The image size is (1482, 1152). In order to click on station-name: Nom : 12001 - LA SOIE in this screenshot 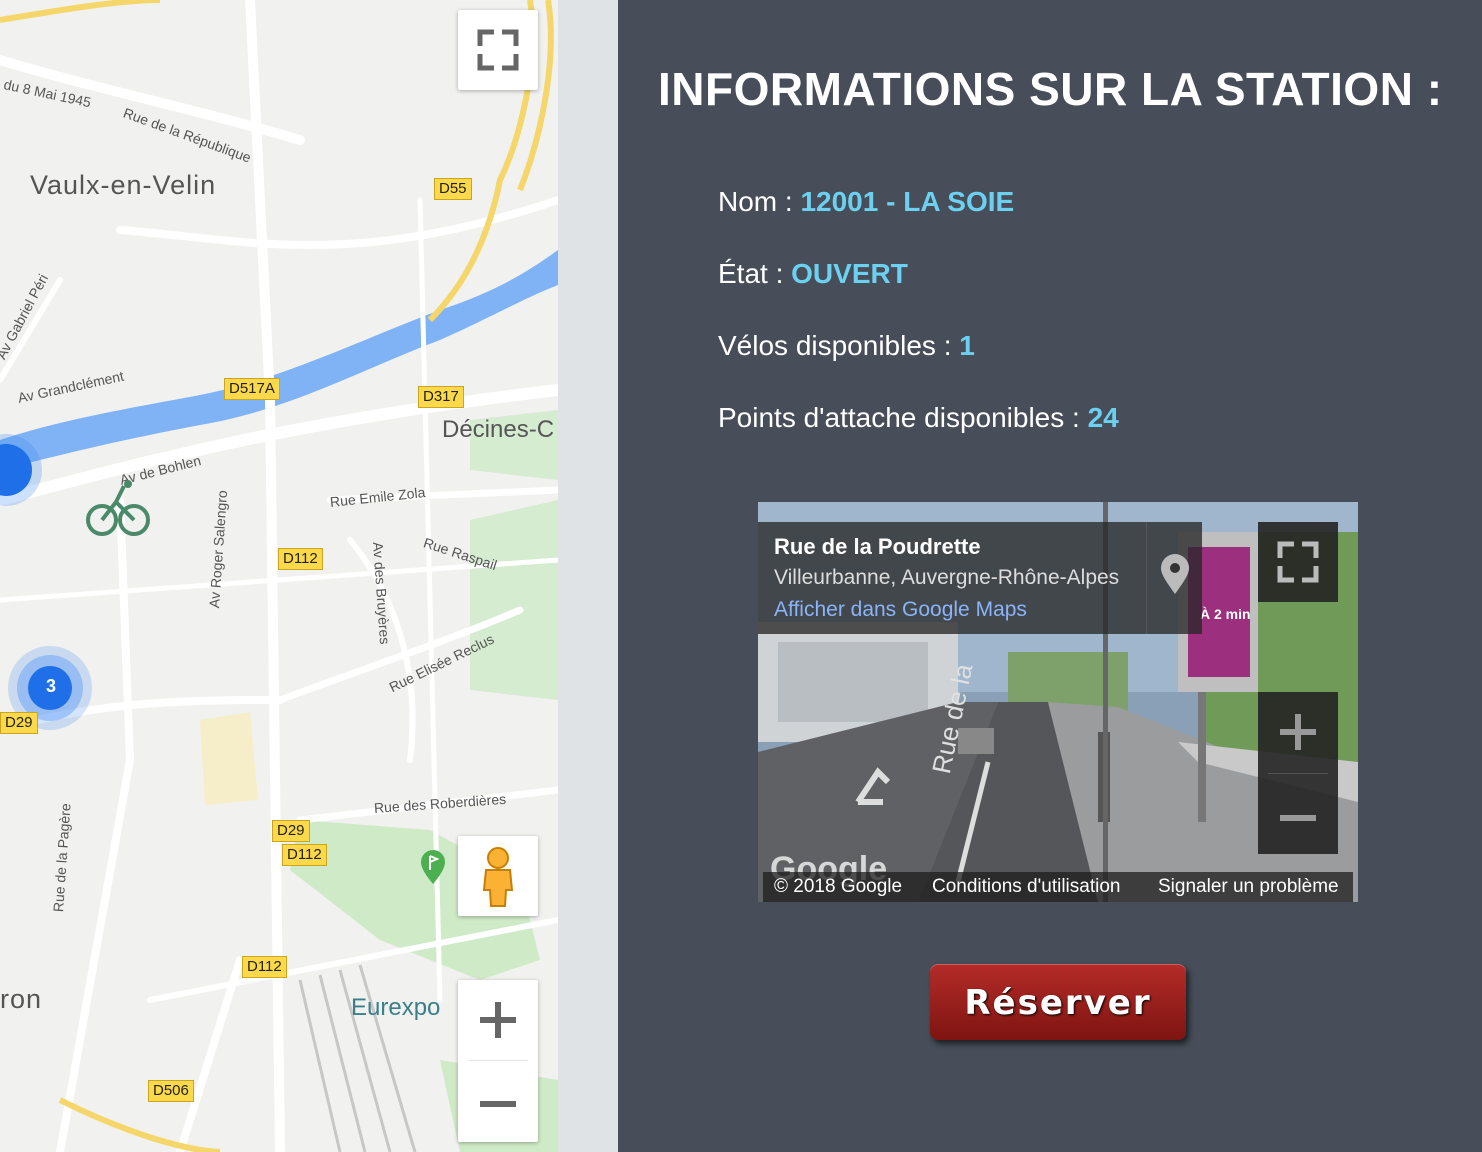, I will do `click(866, 202)`.